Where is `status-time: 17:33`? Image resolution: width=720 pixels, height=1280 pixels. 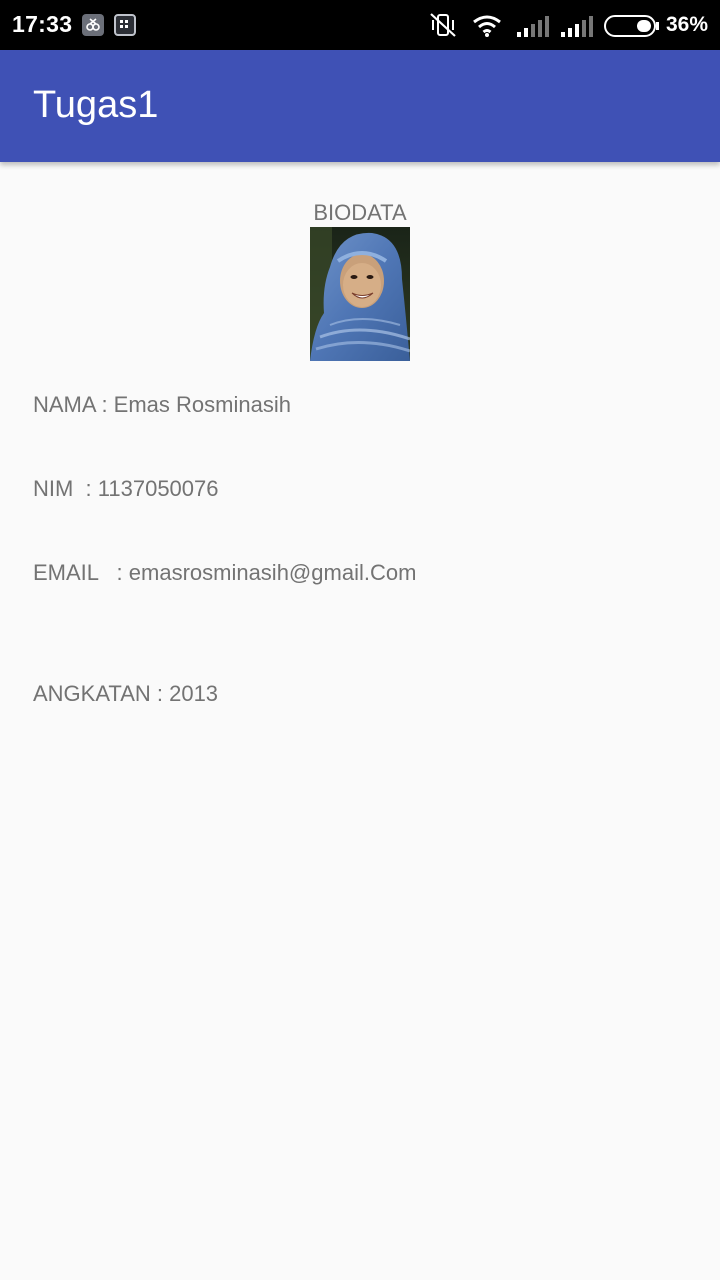 status-time: 17:33 is located at coordinates (42, 24).